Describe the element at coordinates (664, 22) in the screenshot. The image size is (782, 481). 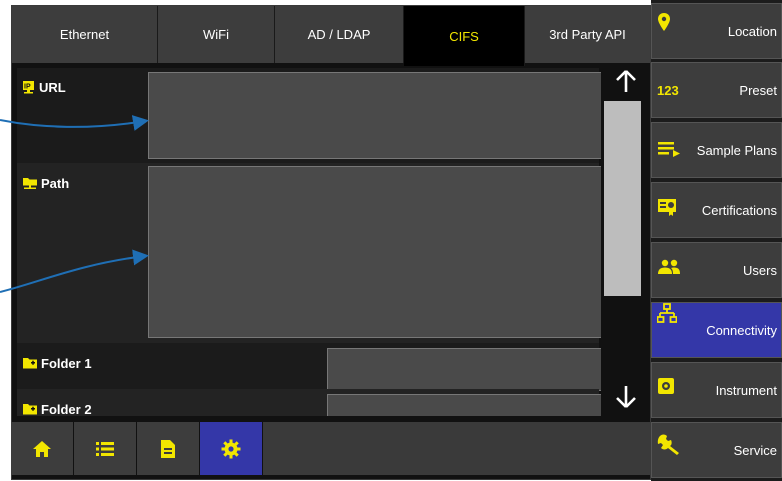
I see `location-pin-icon` at that location.